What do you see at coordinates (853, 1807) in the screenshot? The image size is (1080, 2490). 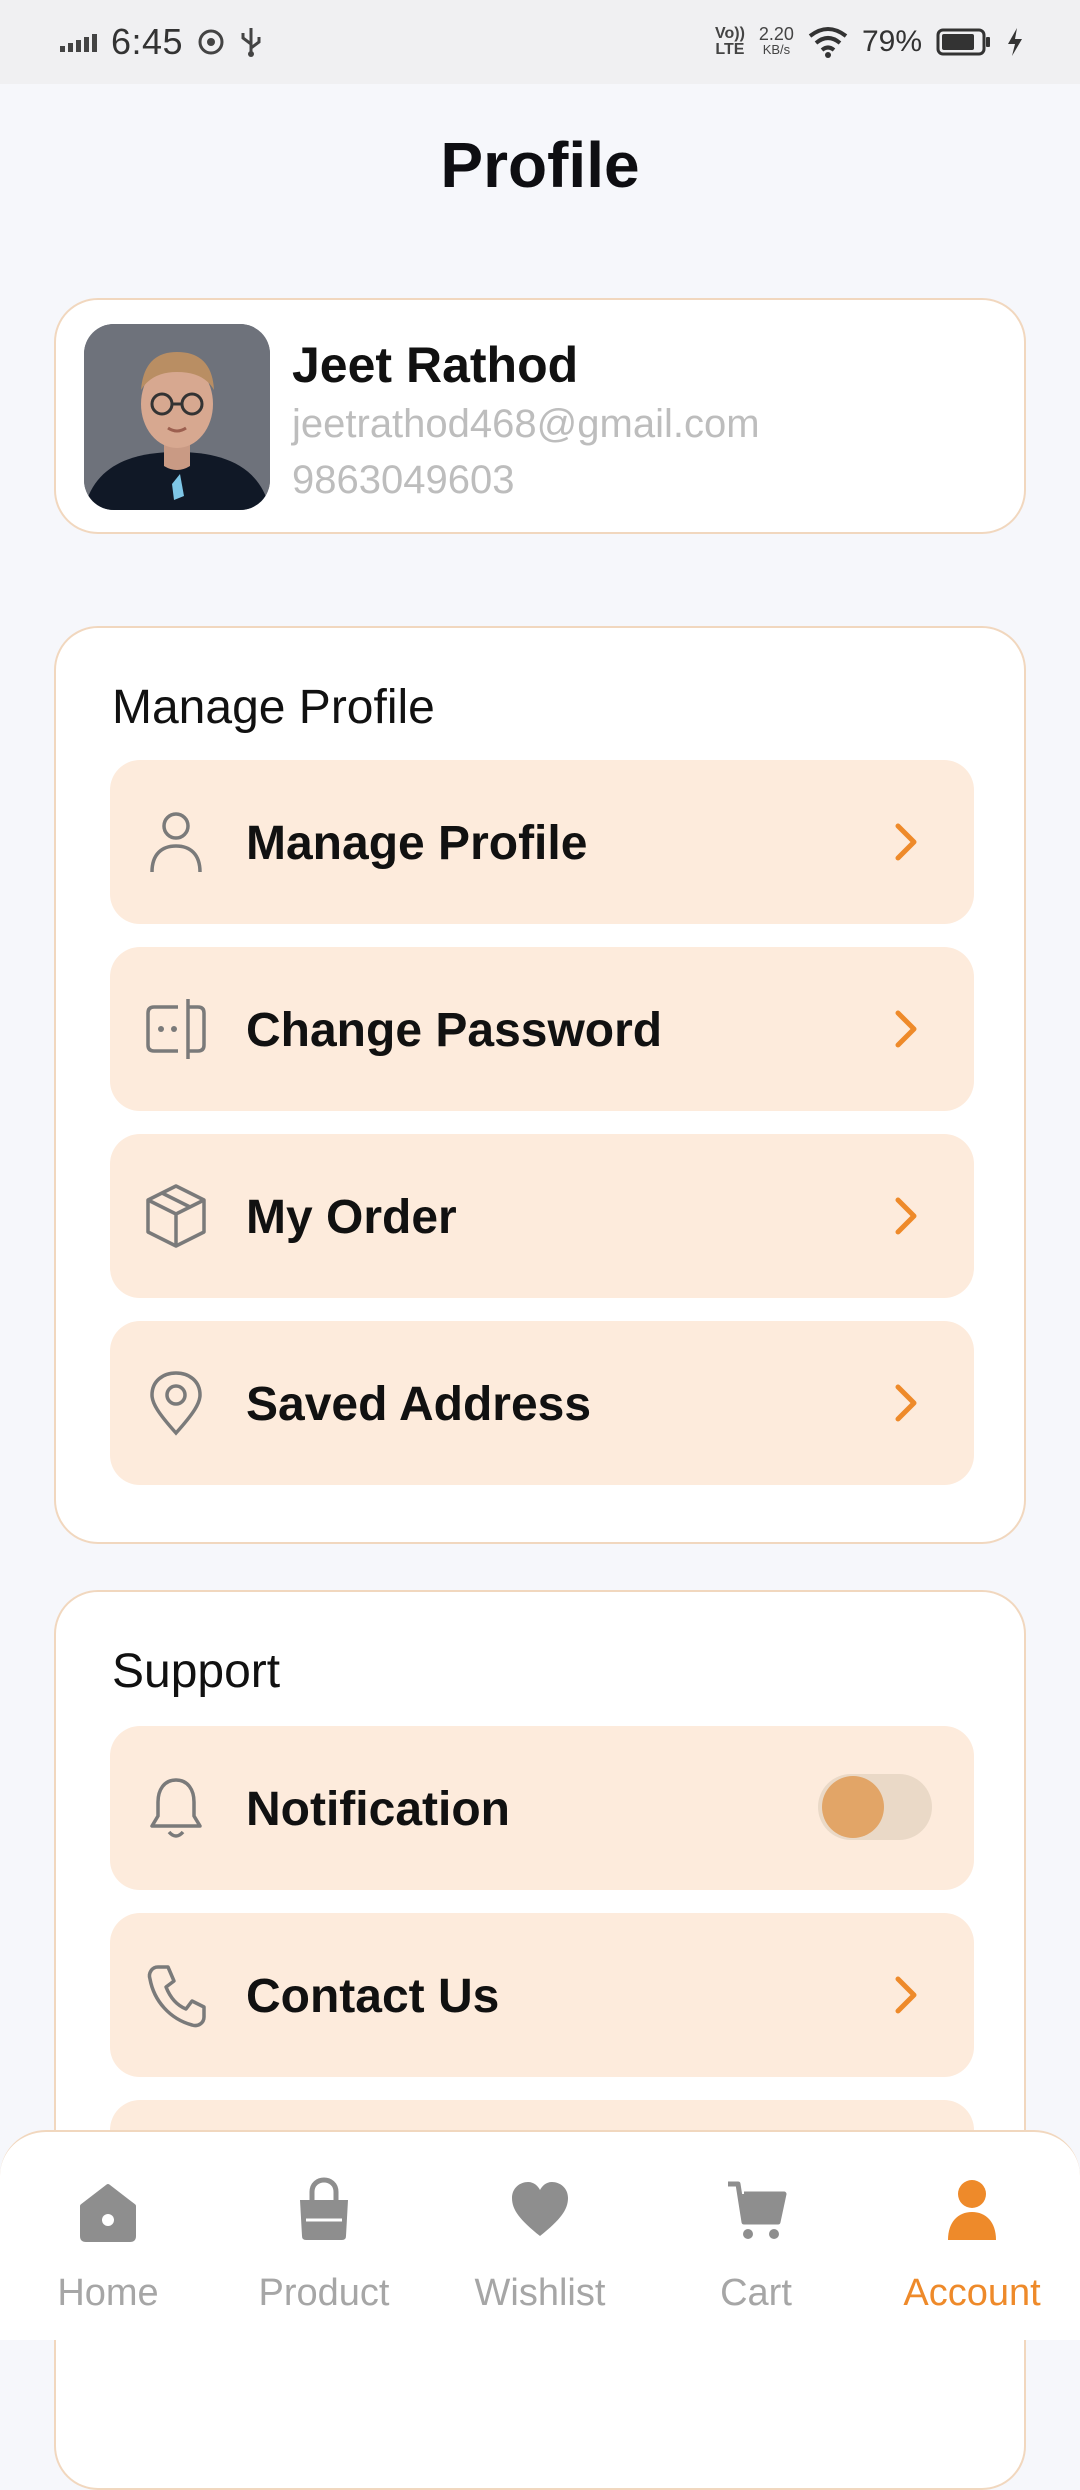 I see `toggle-knob` at bounding box center [853, 1807].